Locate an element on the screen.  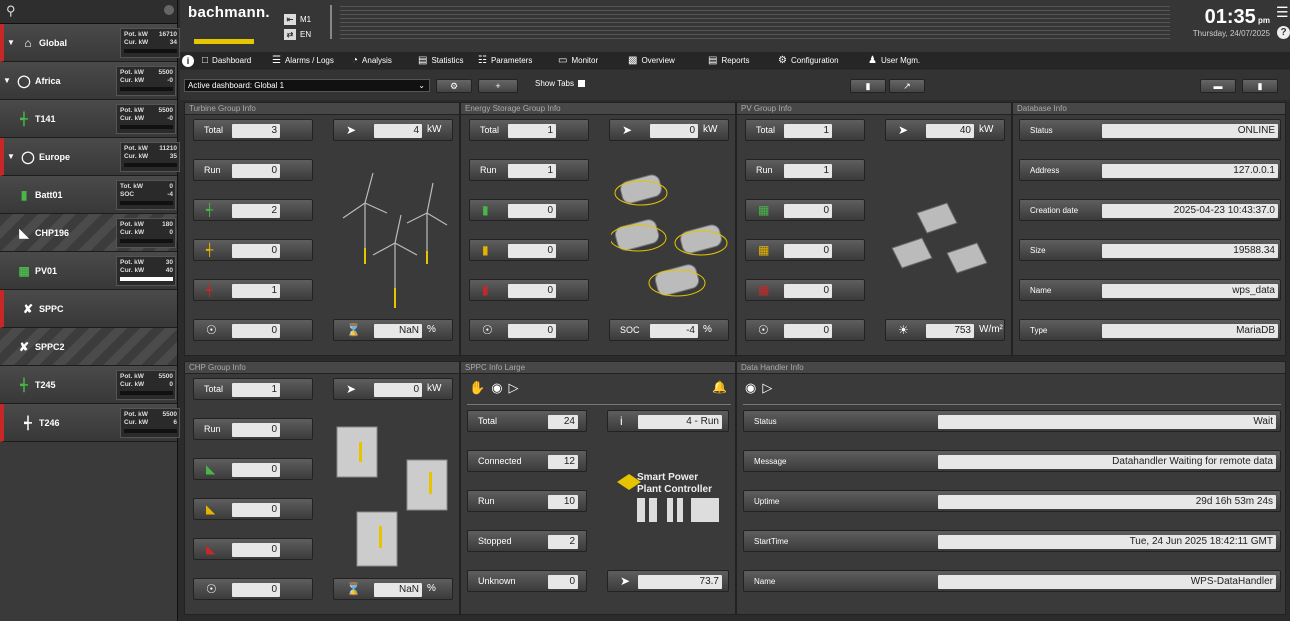
tab-analysis: ◔ Analysis is located at coordinates (381, 60).